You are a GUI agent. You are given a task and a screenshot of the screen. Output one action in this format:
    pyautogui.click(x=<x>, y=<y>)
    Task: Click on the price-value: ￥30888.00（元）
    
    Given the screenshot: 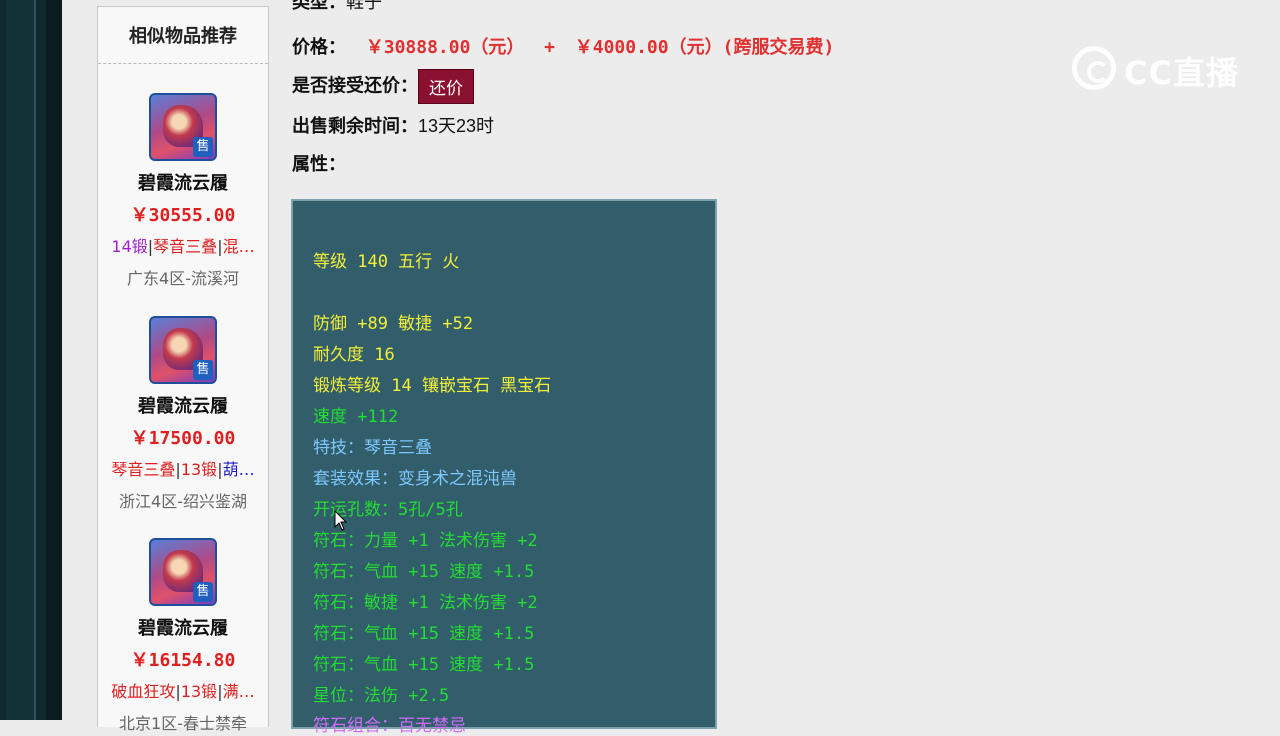 What is the action you would take?
    pyautogui.click(x=445, y=47)
    